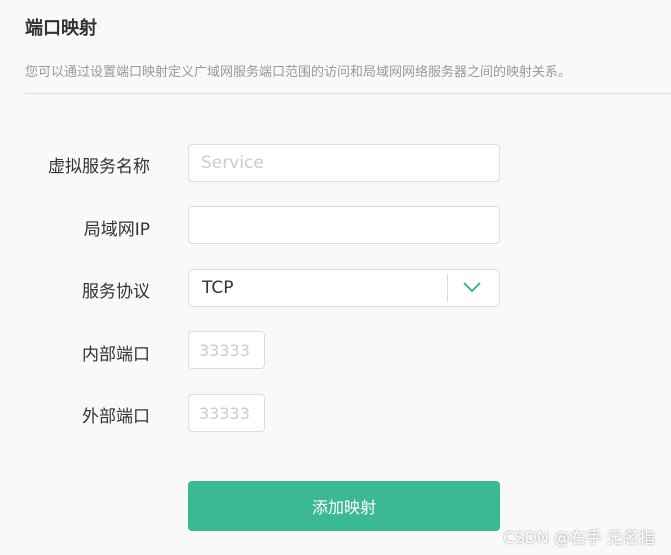 The height and width of the screenshot is (555, 671). Describe the element at coordinates (226, 413) in the screenshot. I see `external-port-input` at that location.